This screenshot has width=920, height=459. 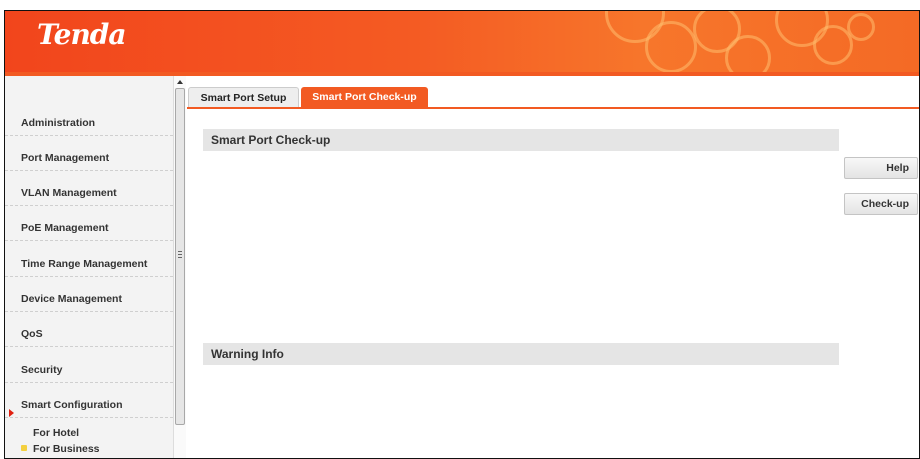 I want to click on scrollbar-thumb, so click(x=180, y=256).